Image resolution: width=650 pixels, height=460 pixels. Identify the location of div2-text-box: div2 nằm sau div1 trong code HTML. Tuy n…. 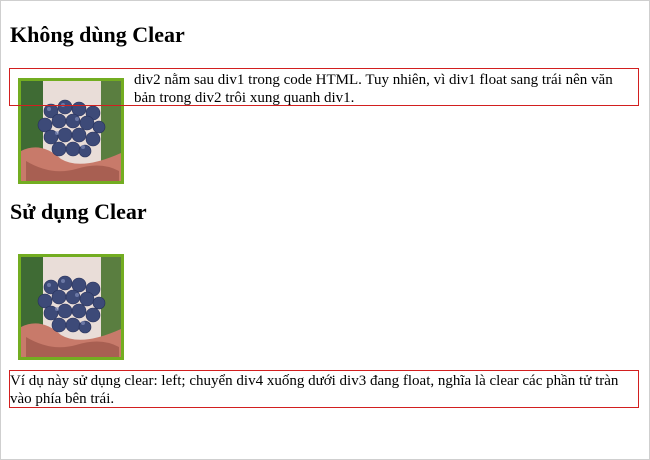
(324, 87).